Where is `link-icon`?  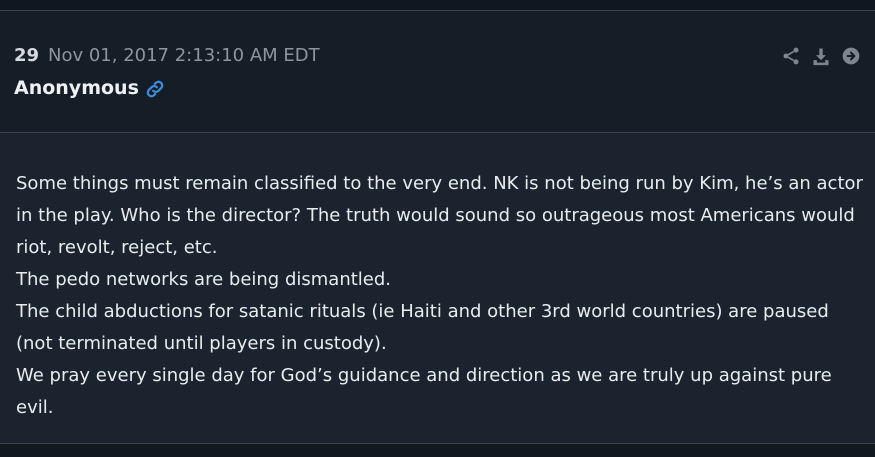
link-icon is located at coordinates (155, 89).